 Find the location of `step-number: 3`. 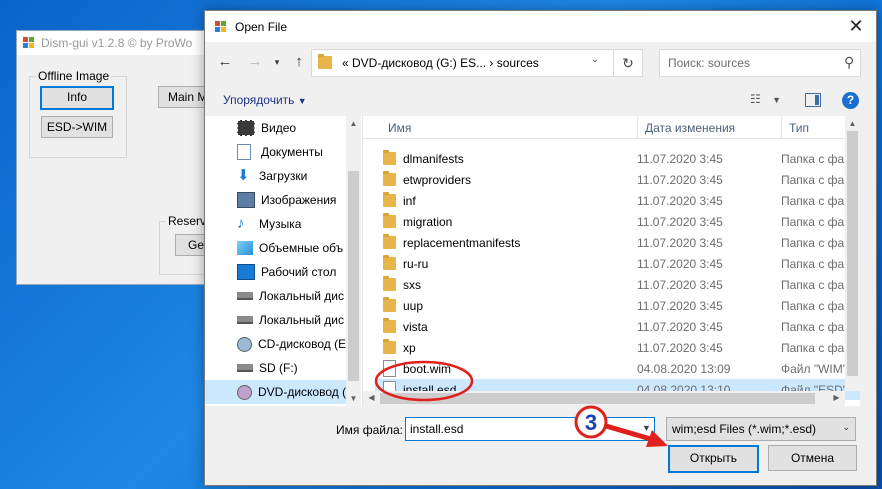

step-number: 3 is located at coordinates (591, 422).